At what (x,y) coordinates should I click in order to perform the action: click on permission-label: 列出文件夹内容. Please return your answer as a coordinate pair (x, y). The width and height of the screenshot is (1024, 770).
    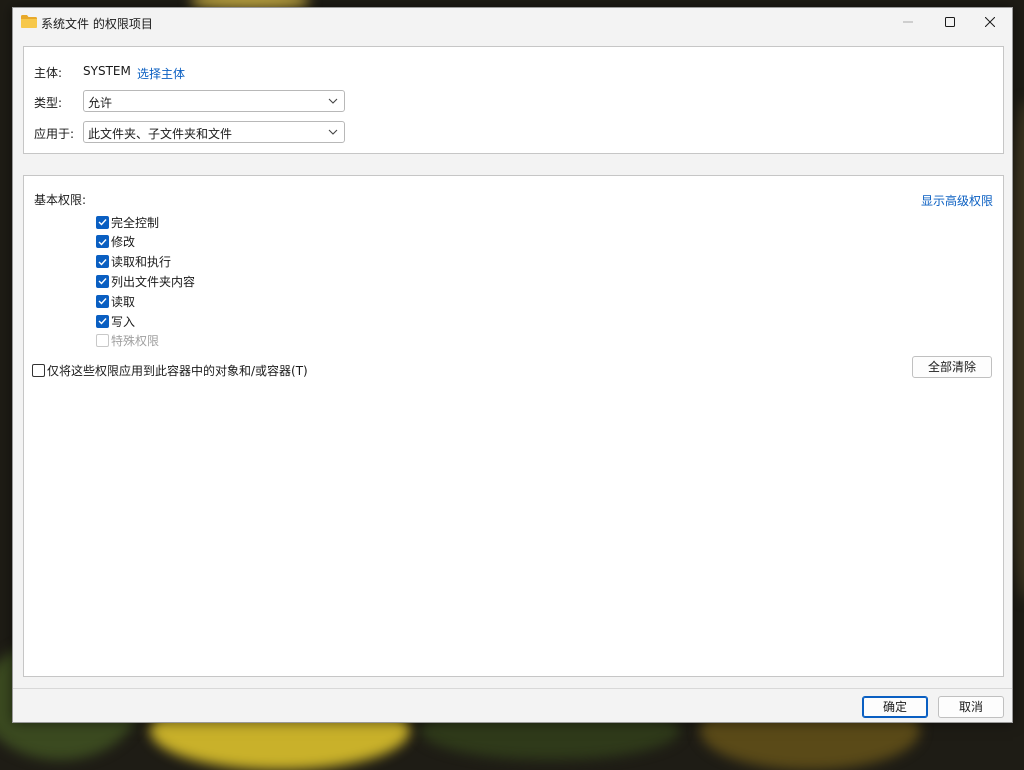
    Looking at the image, I should click on (153, 281).